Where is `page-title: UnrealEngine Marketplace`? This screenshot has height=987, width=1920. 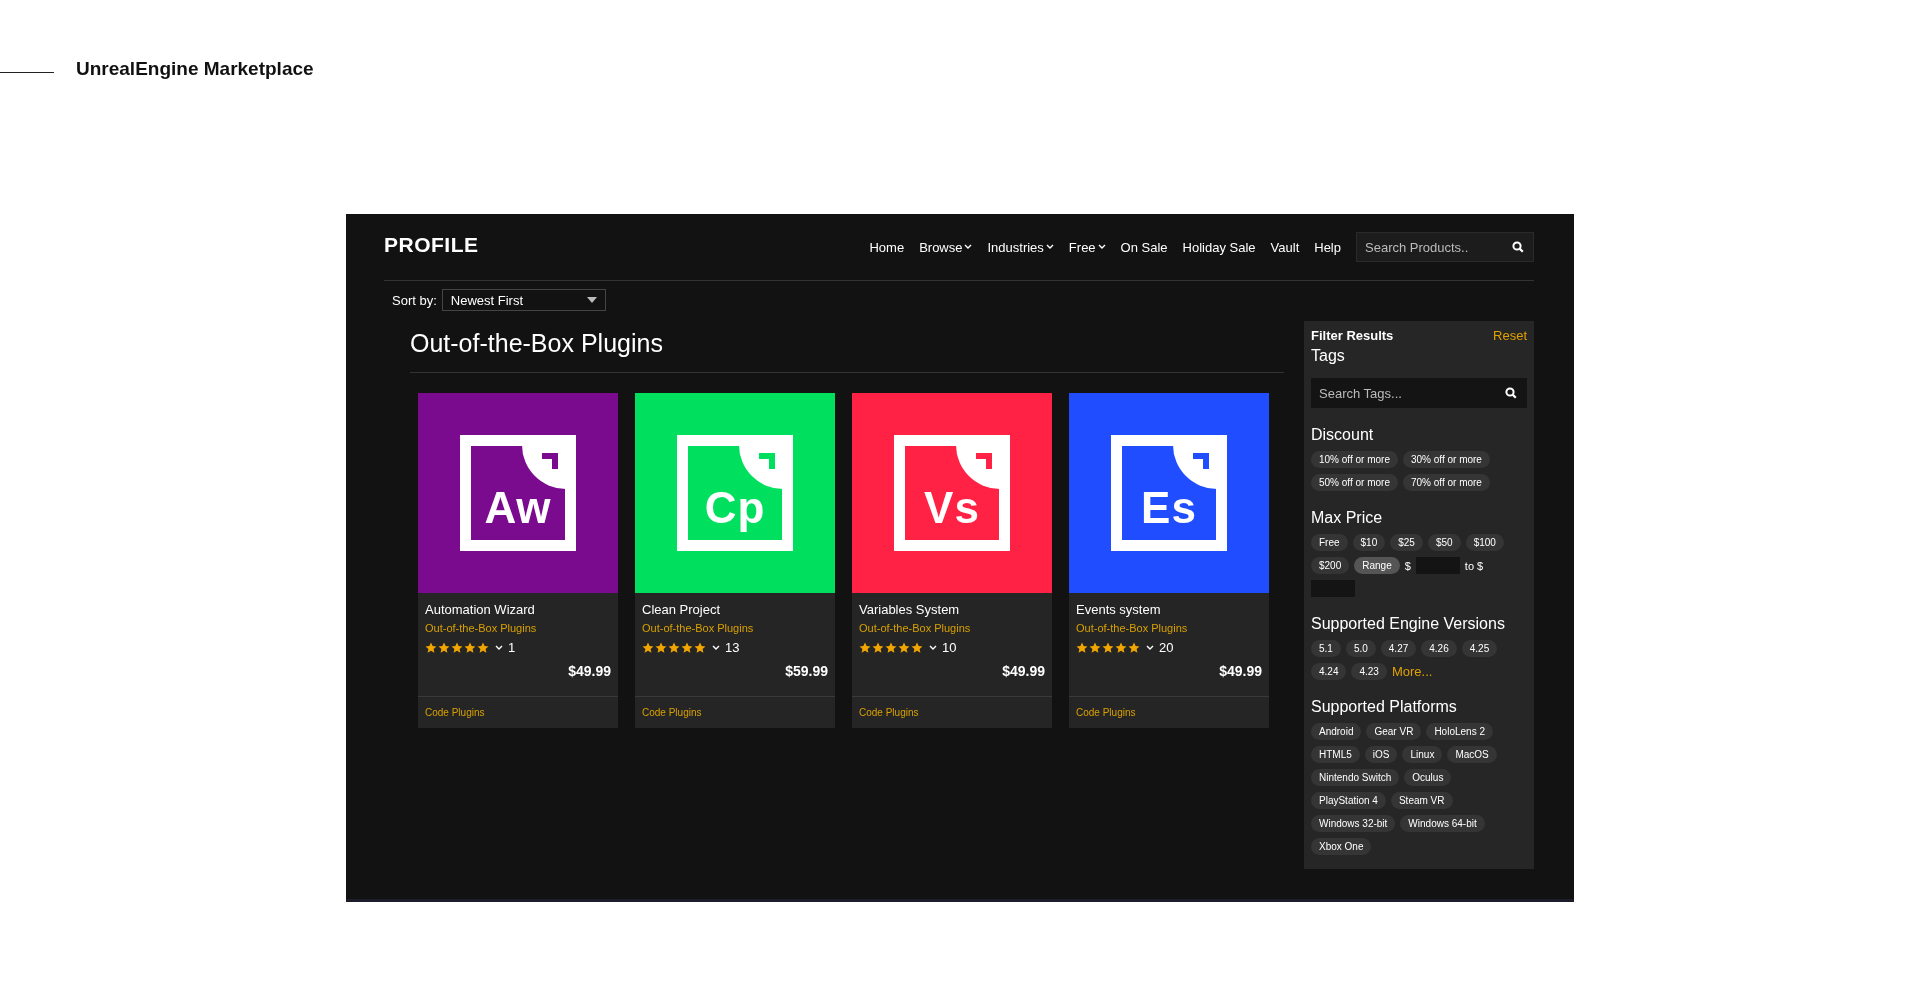 page-title: UnrealEngine Marketplace is located at coordinates (195, 69).